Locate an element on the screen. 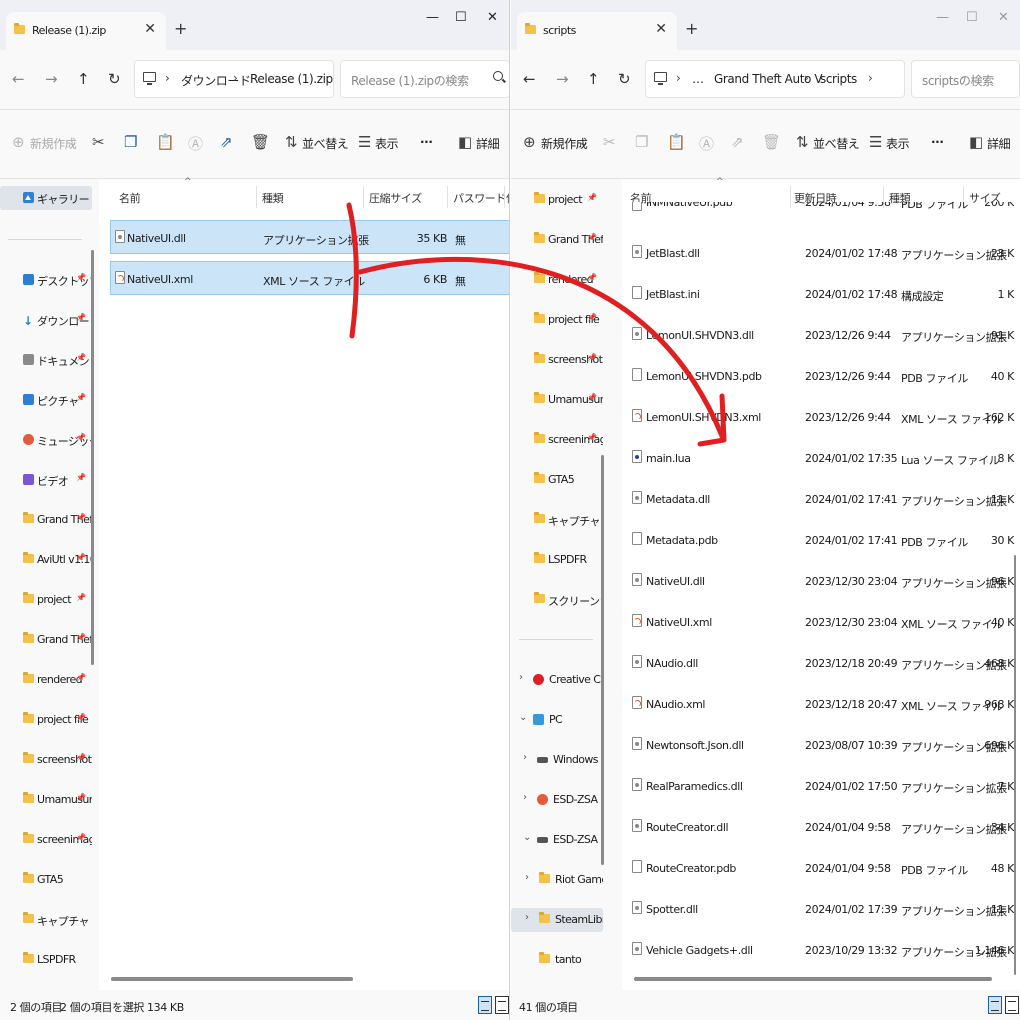  close-window-button: ✕ is located at coordinates (1003, 17).